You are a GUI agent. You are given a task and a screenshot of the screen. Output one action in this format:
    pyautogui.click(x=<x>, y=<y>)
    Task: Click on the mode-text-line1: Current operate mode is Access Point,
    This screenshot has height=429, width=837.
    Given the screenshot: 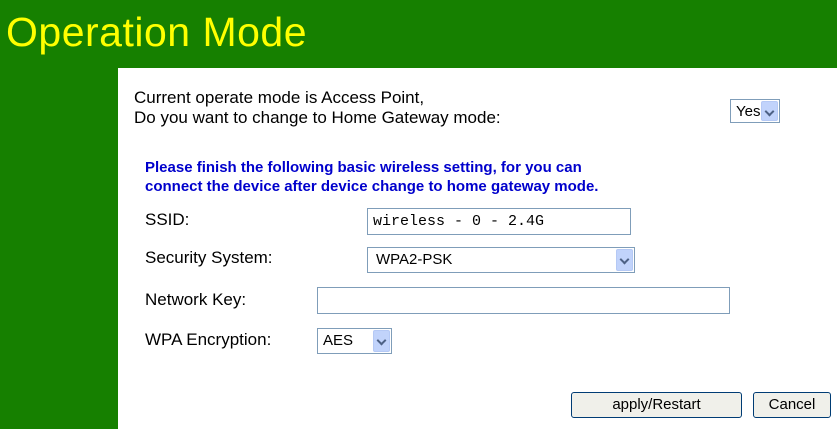 What is the action you would take?
    pyautogui.click(x=279, y=97)
    